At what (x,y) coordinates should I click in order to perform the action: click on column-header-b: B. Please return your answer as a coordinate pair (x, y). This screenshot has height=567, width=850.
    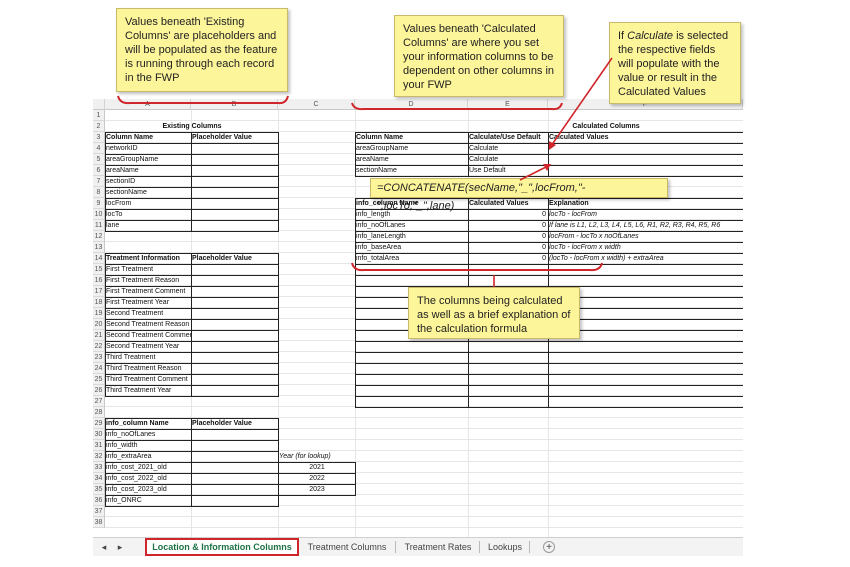
    Looking at the image, I should click on (234, 104).